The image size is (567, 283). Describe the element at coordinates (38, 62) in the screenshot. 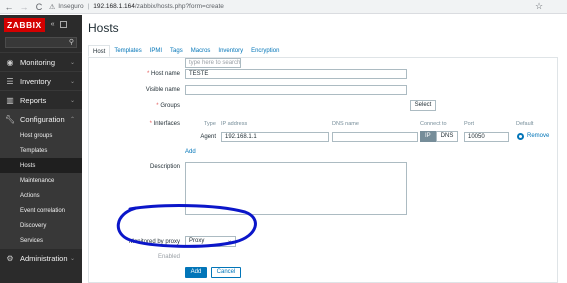

I see `menu-monitoring-label: Monitoring` at that location.